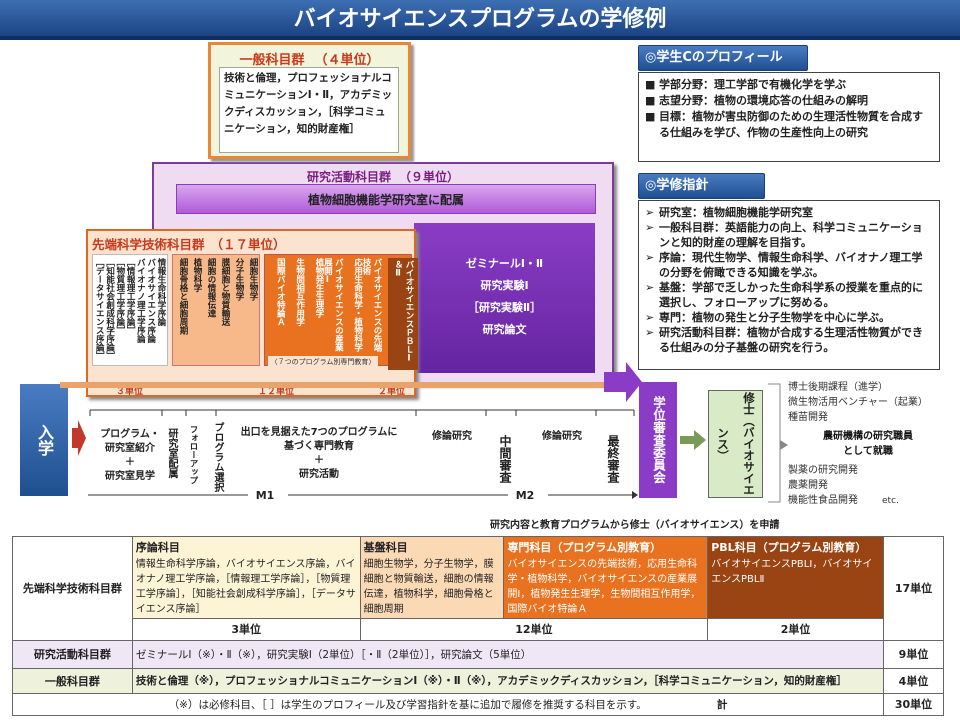 The width and height of the screenshot is (960, 720). Describe the element at coordinates (723, 58) in the screenshot. I see `profile-heading: ◎学生Cのプロフィール` at that location.